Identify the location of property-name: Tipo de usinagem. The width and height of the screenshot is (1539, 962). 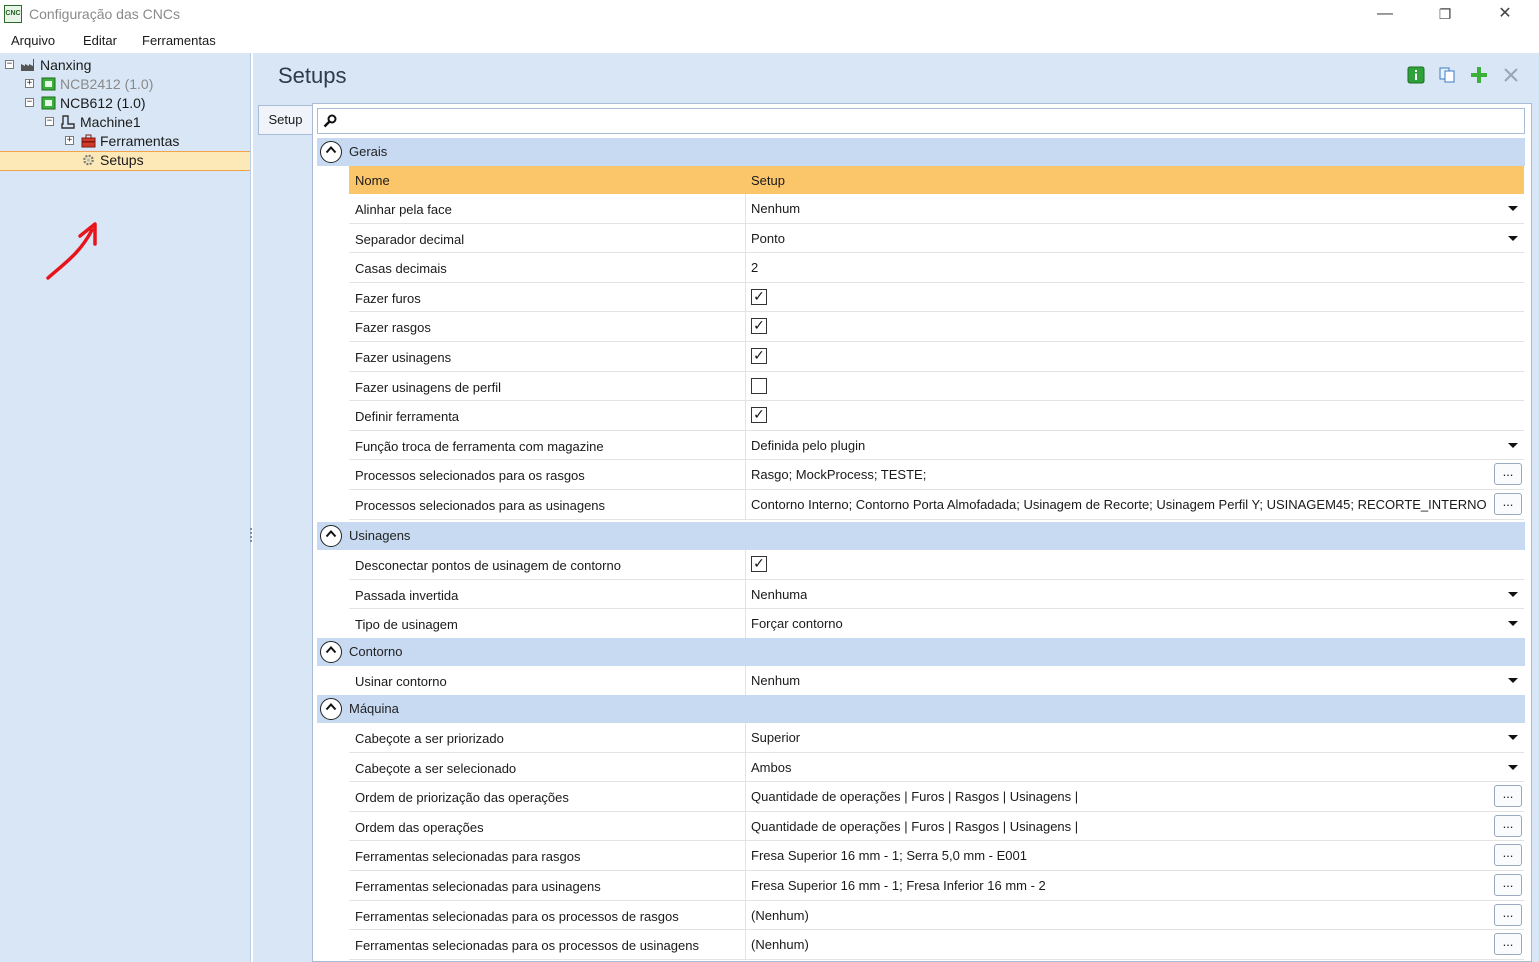
(406, 625).